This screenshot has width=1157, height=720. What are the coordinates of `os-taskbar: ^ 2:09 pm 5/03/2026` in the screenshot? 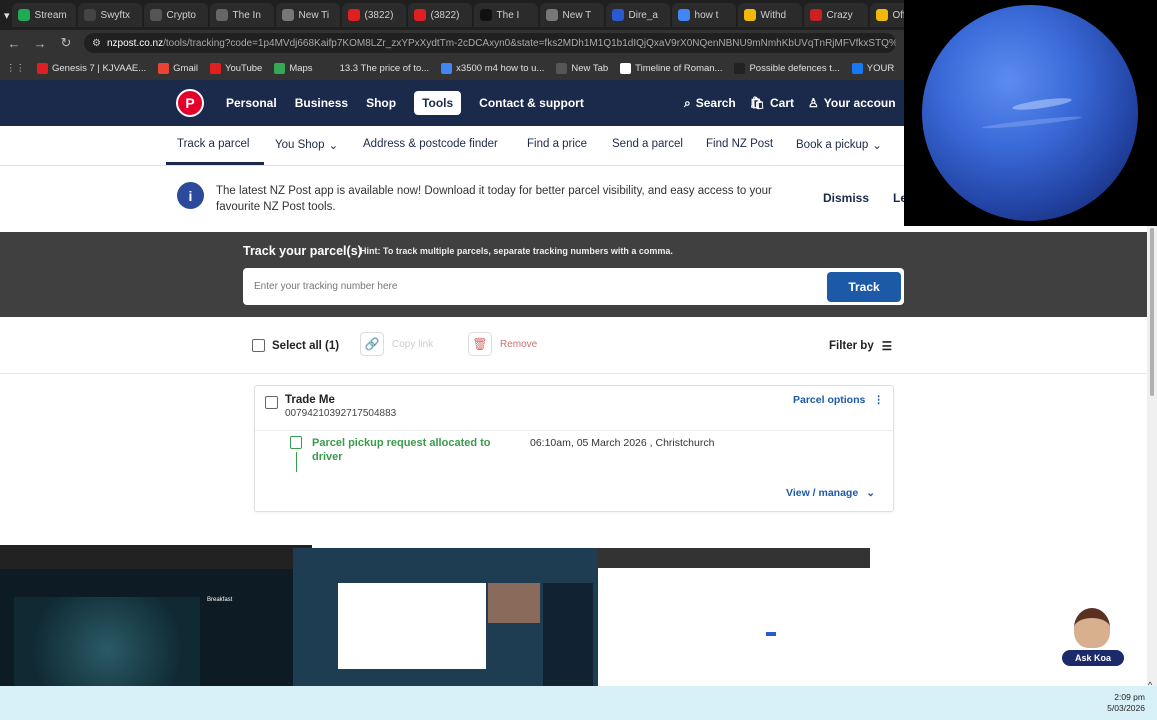 It's located at (578, 700).